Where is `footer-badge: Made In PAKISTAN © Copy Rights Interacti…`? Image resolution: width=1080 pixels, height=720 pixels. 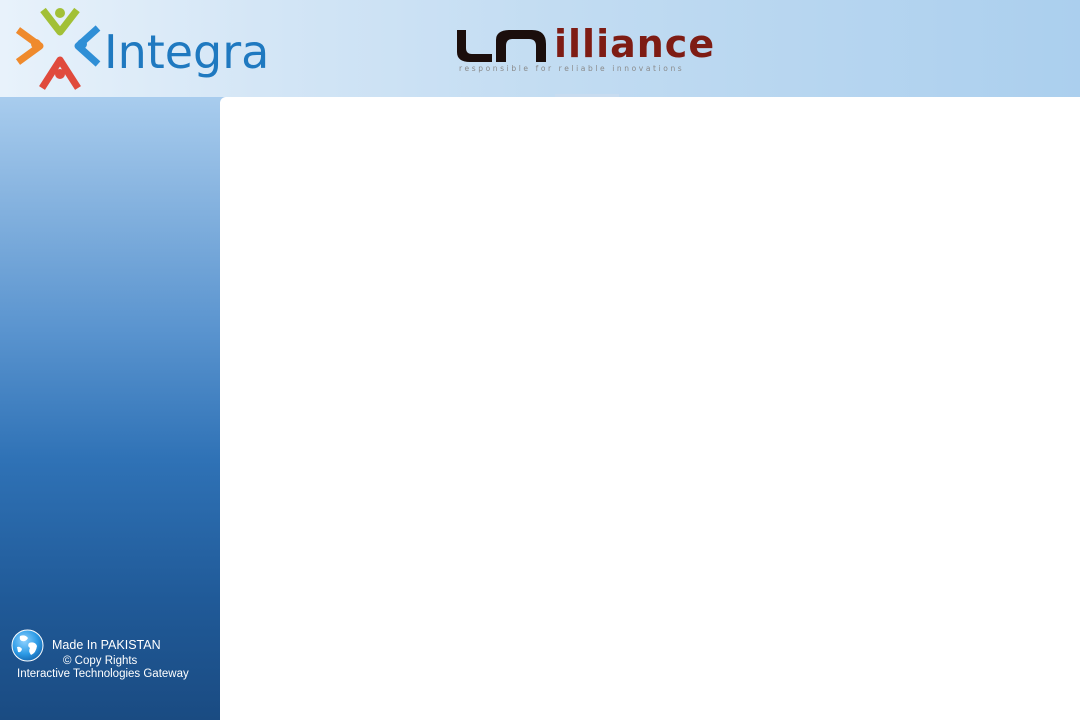 footer-badge: Made In PAKISTAN © Copy Rights Interacti… is located at coordinates (111, 659).